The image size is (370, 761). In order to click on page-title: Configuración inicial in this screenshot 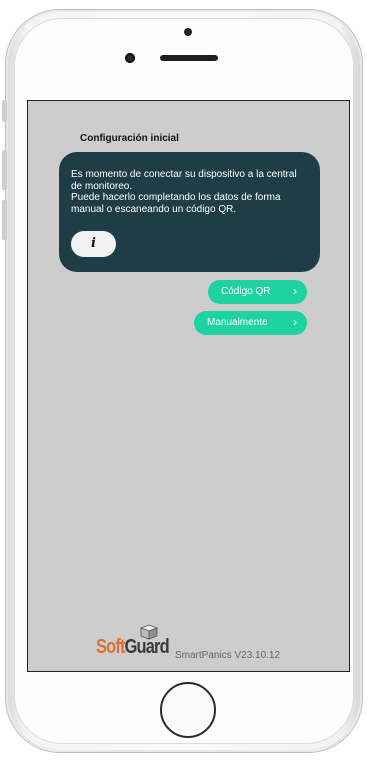, I will do `click(129, 138)`.